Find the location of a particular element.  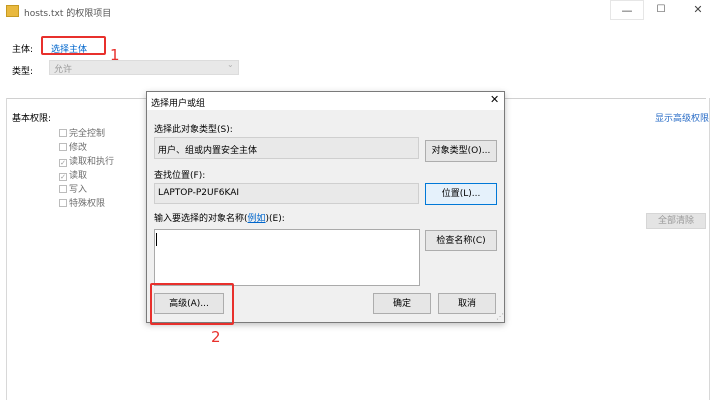

permission-special: 特殊权限 is located at coordinates (82, 202).